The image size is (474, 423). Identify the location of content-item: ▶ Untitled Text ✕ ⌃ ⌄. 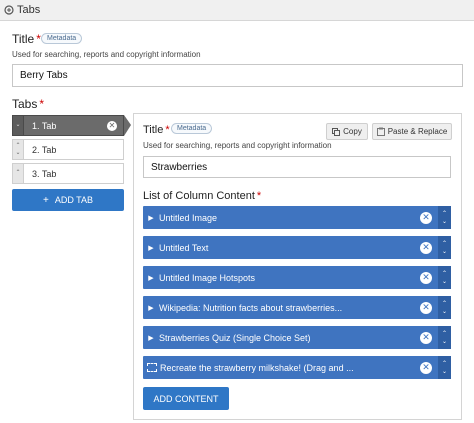
(297, 247).